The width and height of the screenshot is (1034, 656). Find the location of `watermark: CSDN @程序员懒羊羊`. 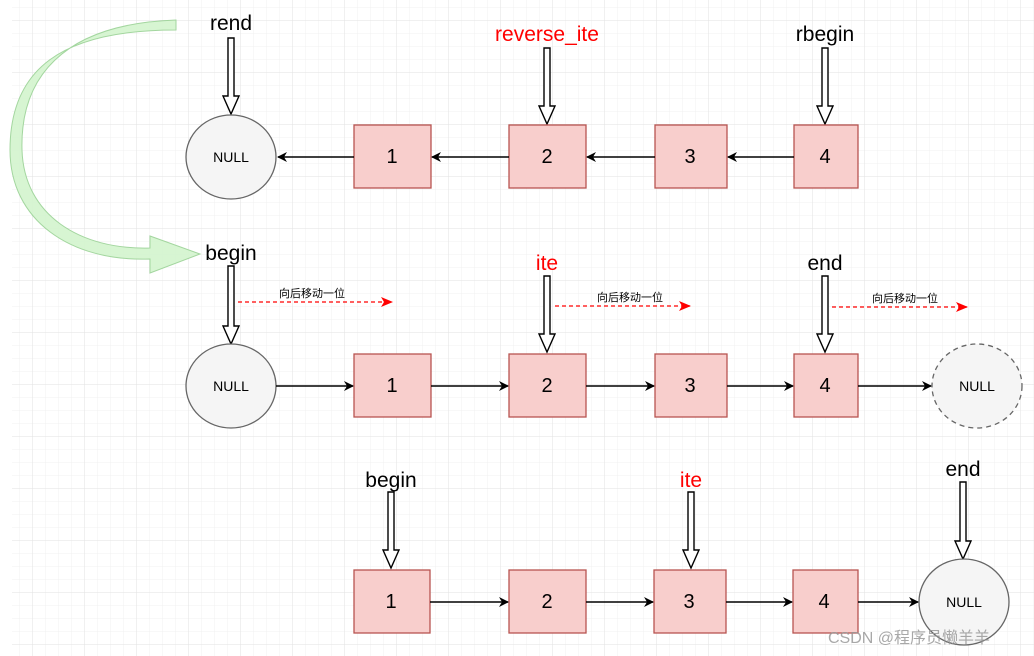

watermark: CSDN @程序员懒羊羊 is located at coordinates (909, 638).